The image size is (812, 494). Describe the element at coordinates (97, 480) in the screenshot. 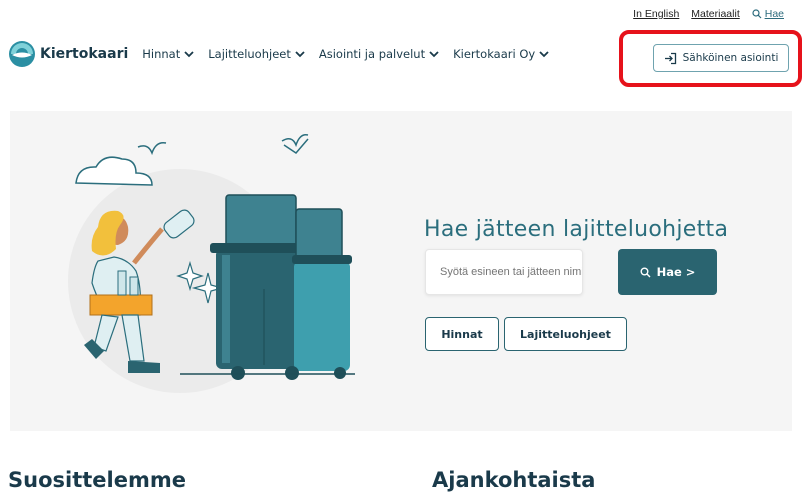

I see `section-title-suosittelemme: Suosittelemme` at that location.